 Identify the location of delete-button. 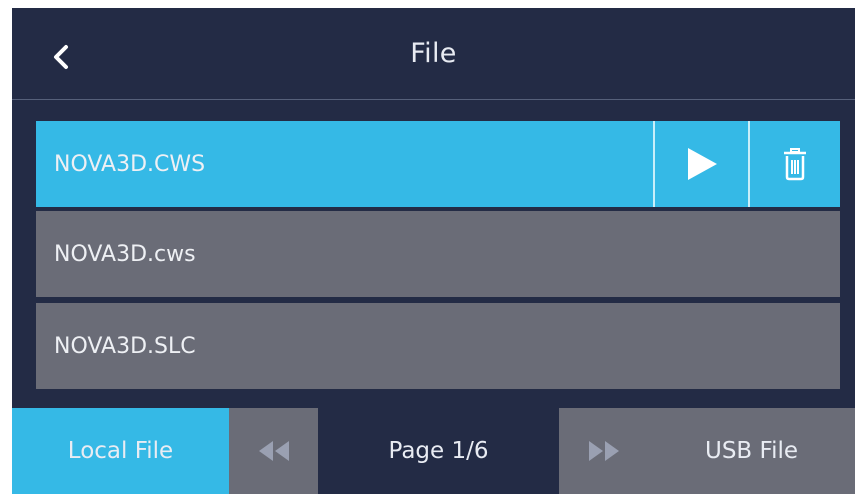
(794, 164).